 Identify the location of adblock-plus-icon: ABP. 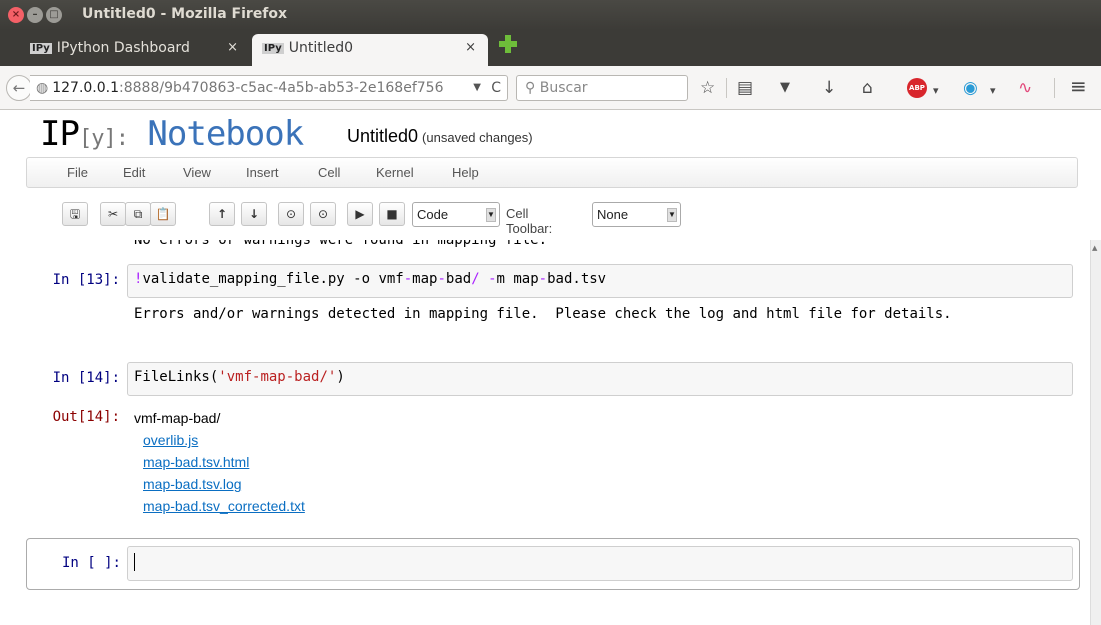
(917, 88).